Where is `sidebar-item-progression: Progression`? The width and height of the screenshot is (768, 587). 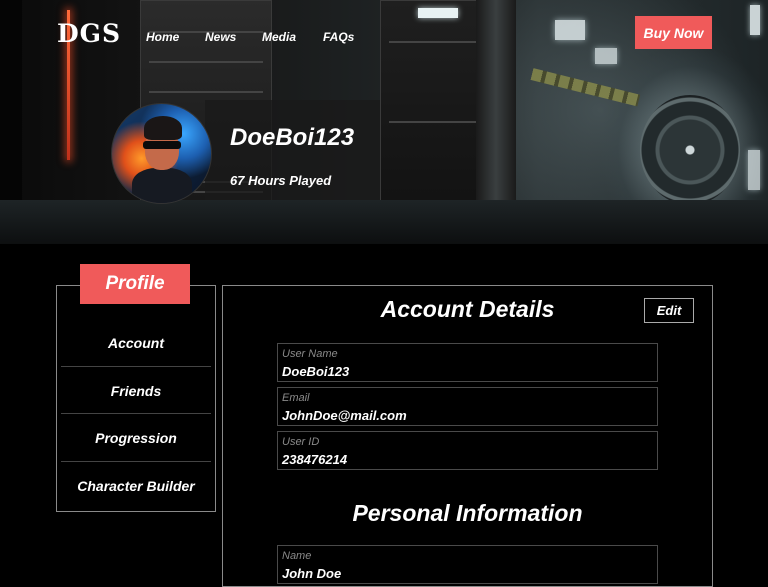 sidebar-item-progression: Progression is located at coordinates (136, 437).